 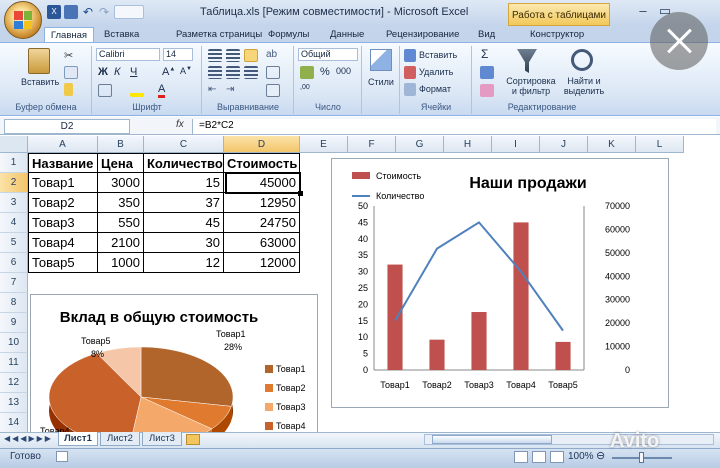 I want to click on table-header-cell: Стоимость, so click(x=262, y=163).